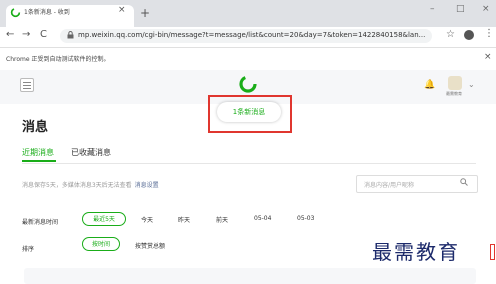 The image size is (496, 284). What do you see at coordinates (147, 185) in the screenshot?
I see `message-settings-link: 消息设置` at bounding box center [147, 185].